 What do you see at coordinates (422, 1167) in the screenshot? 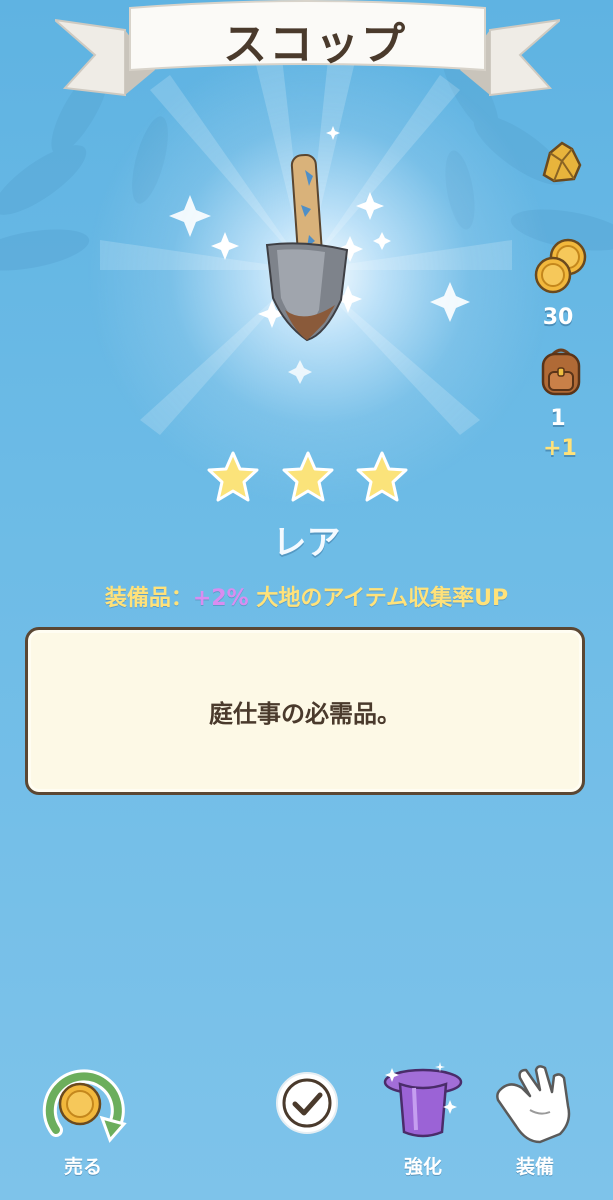
I see `enhance-label: 強化` at bounding box center [422, 1167].